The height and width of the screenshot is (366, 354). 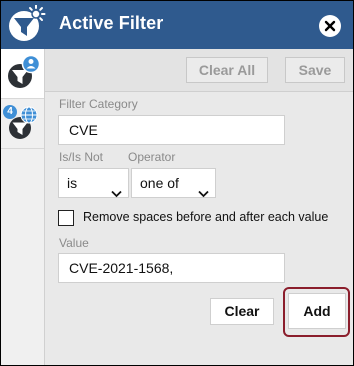 I want to click on operator-label: Operator, so click(x=152, y=157).